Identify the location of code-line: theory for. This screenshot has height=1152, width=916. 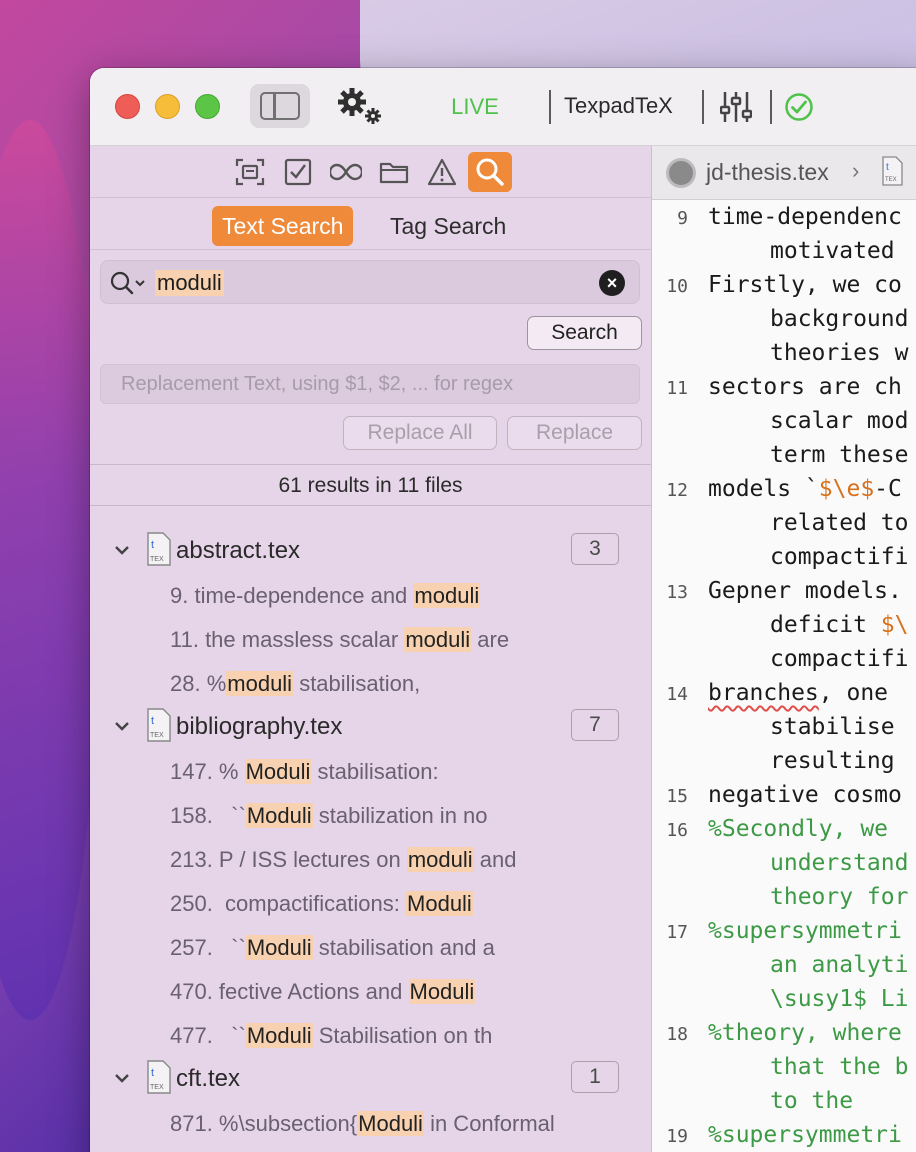
(839, 897).